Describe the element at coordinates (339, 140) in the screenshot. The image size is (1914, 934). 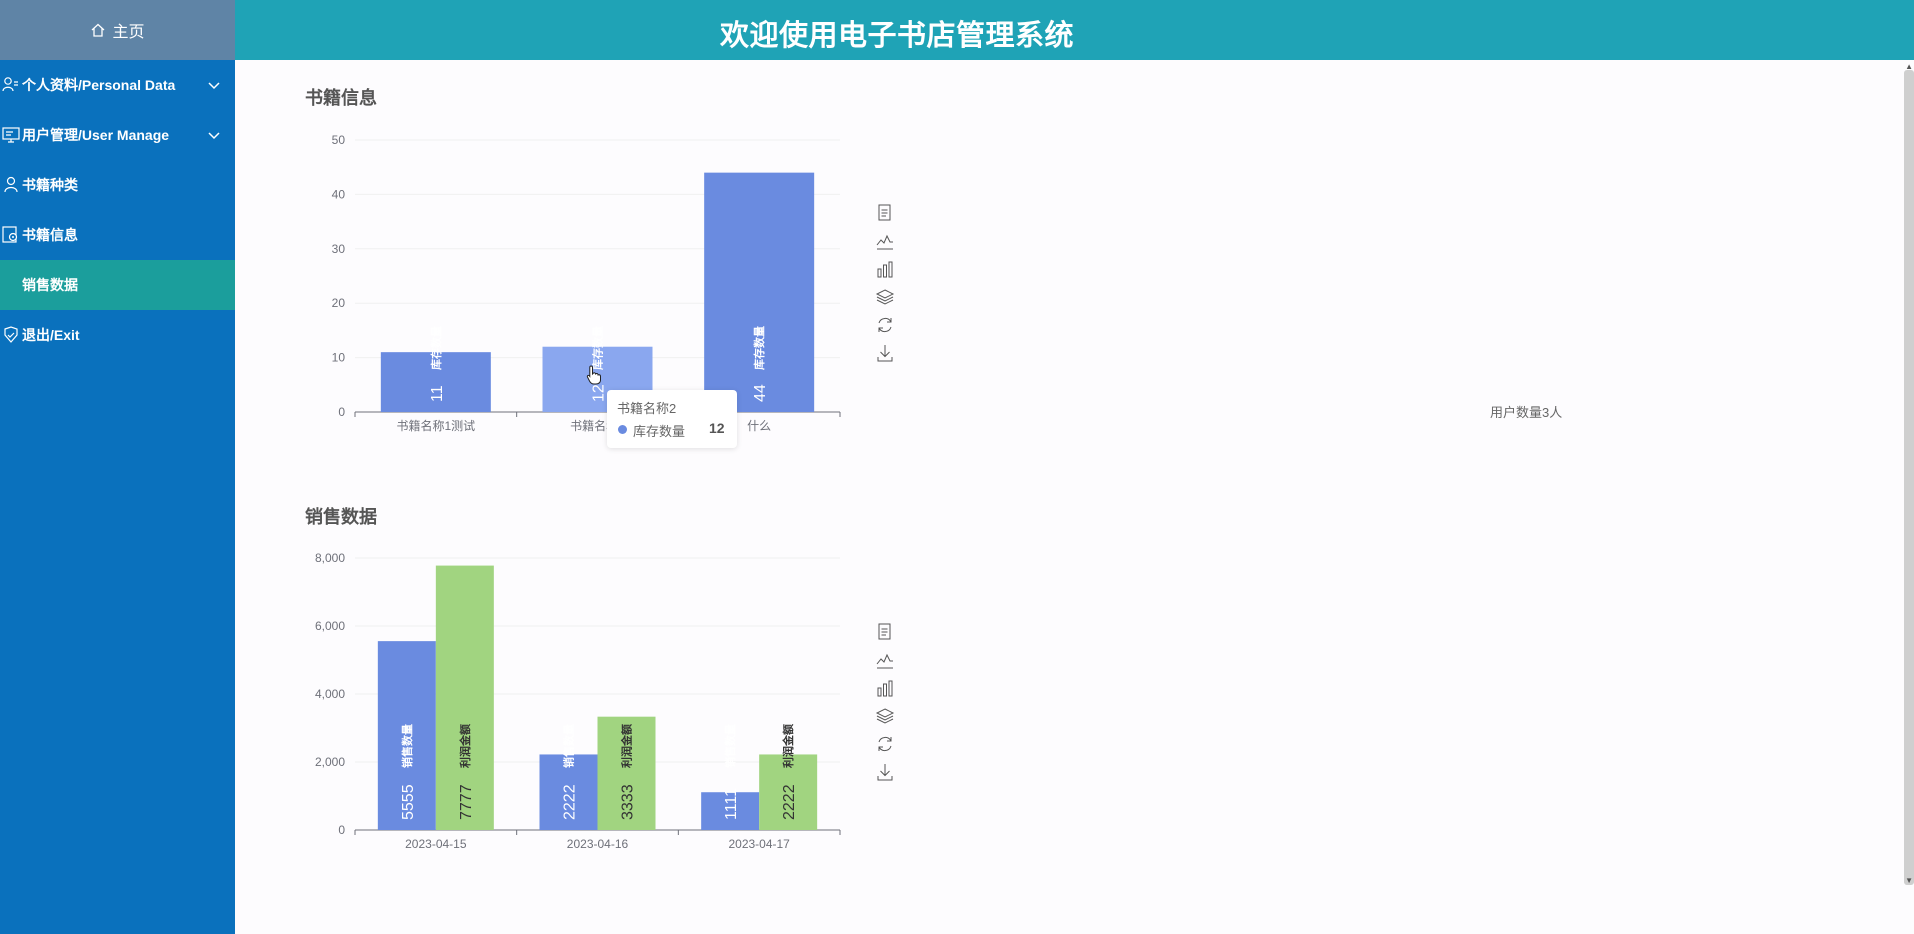
I see `y-tick-label: 50` at that location.